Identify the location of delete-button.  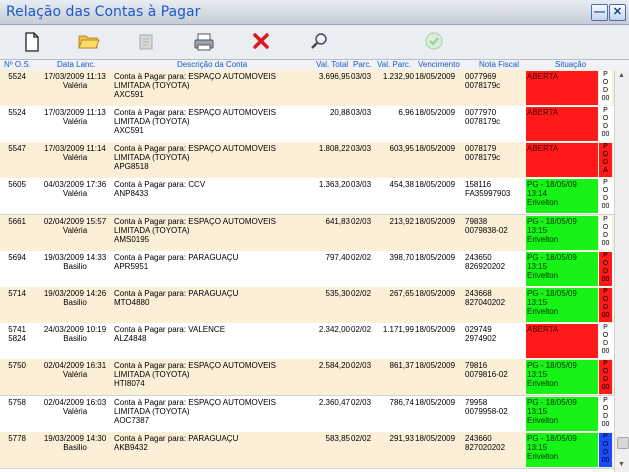
(261, 42).